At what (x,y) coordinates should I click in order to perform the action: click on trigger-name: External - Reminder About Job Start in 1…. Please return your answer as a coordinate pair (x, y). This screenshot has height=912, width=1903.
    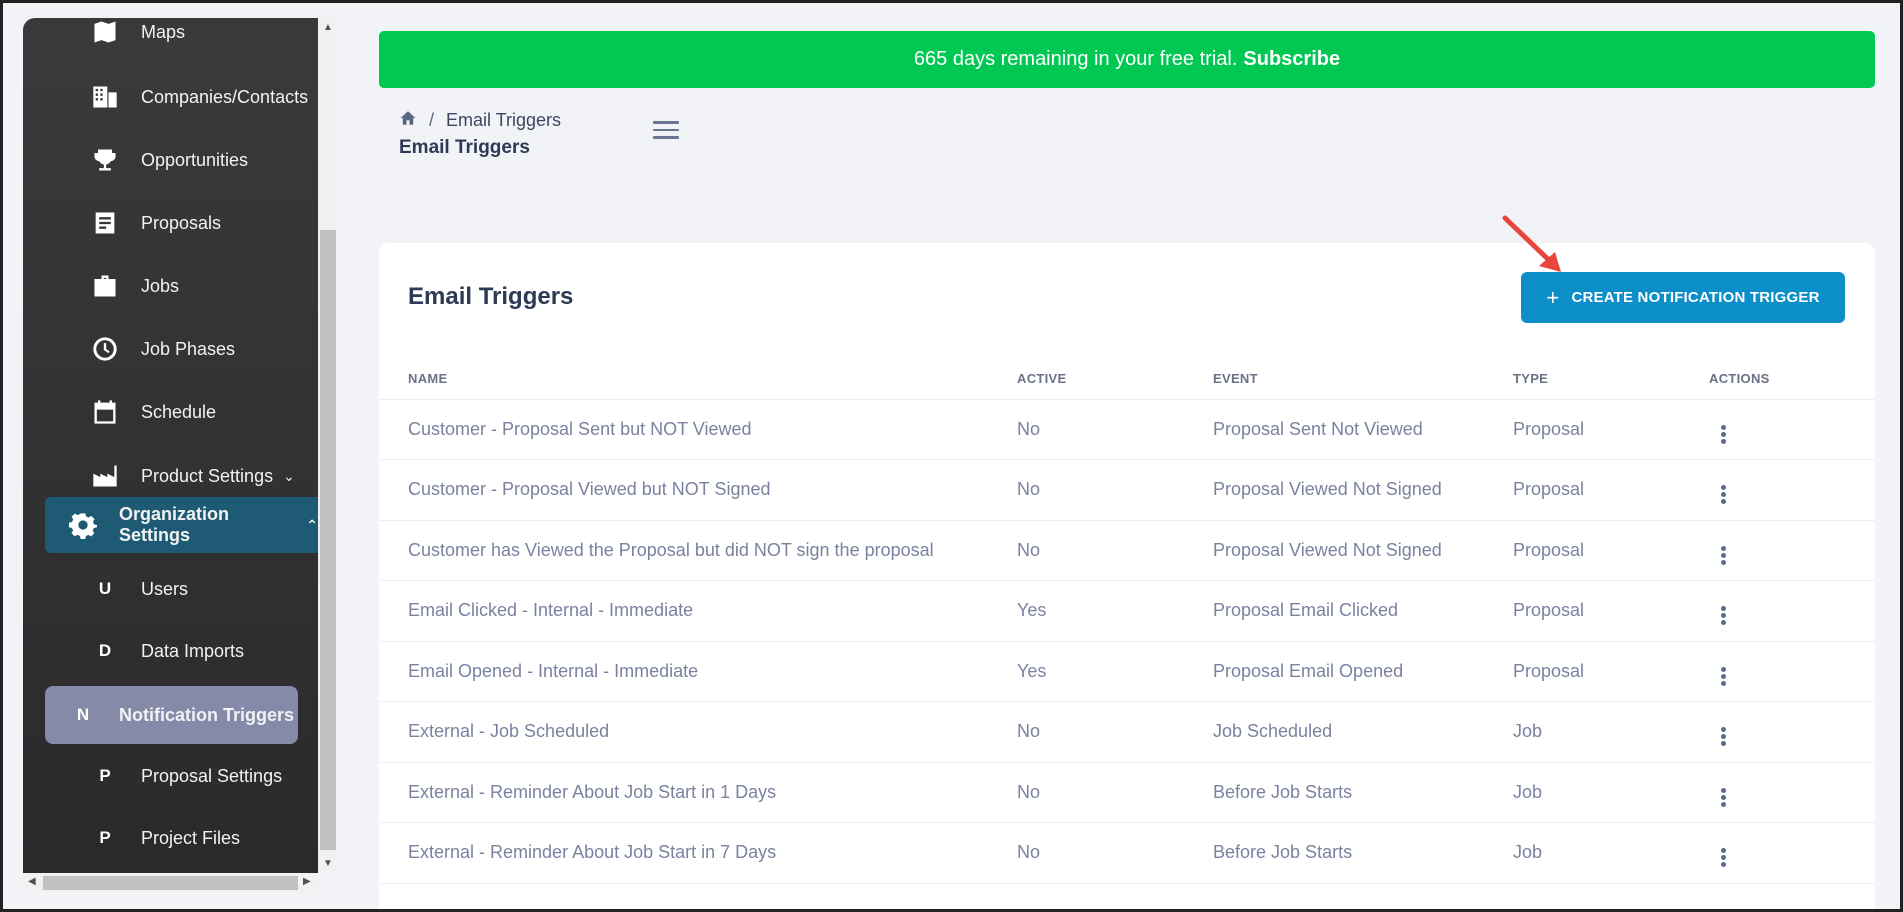
    Looking at the image, I should click on (698, 792).